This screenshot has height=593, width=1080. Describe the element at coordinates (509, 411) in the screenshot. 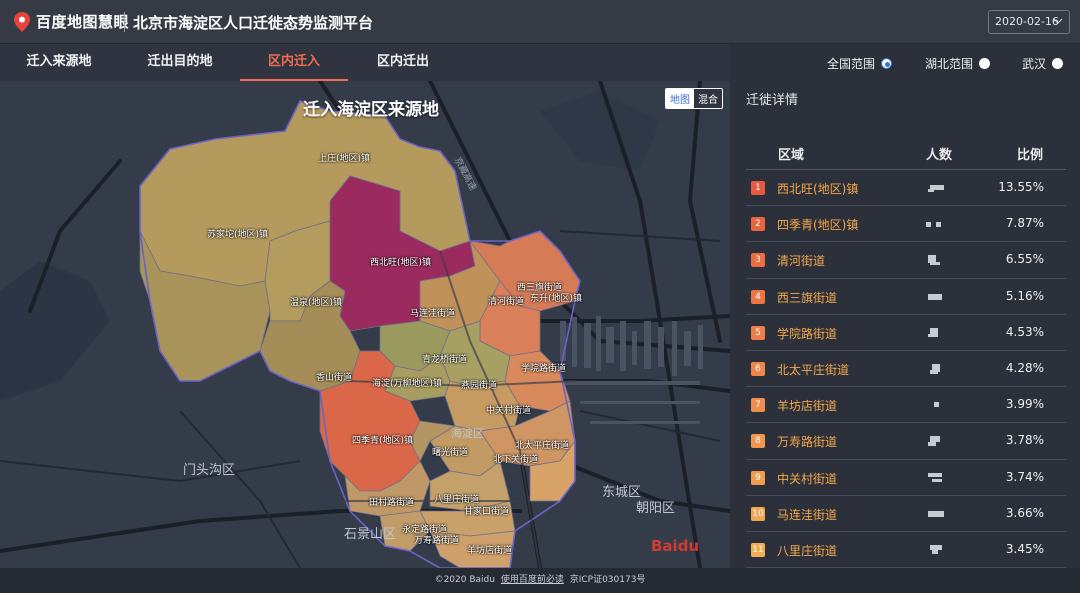

I see `town-label: 中关村街道` at that location.